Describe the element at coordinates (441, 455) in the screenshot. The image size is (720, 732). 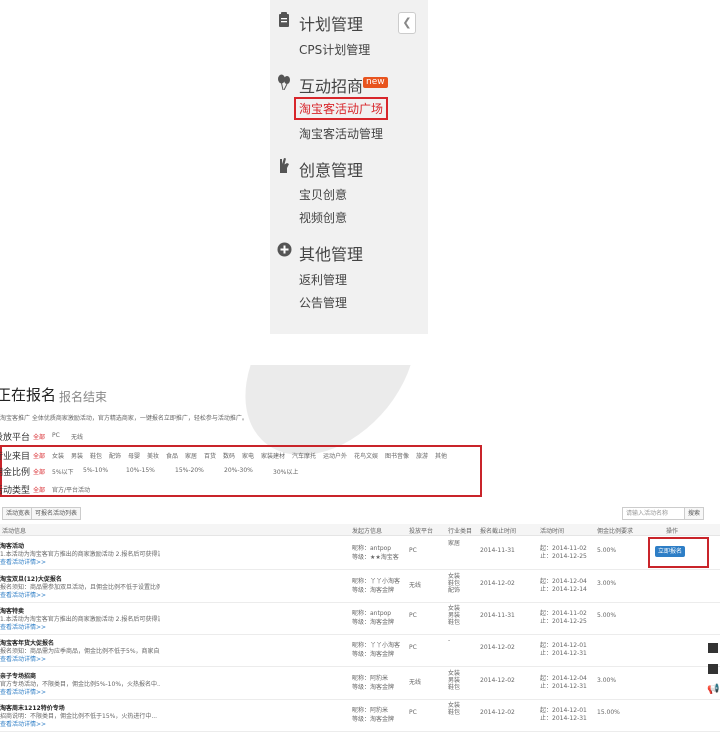
I see `filter-option: 其他` at that location.